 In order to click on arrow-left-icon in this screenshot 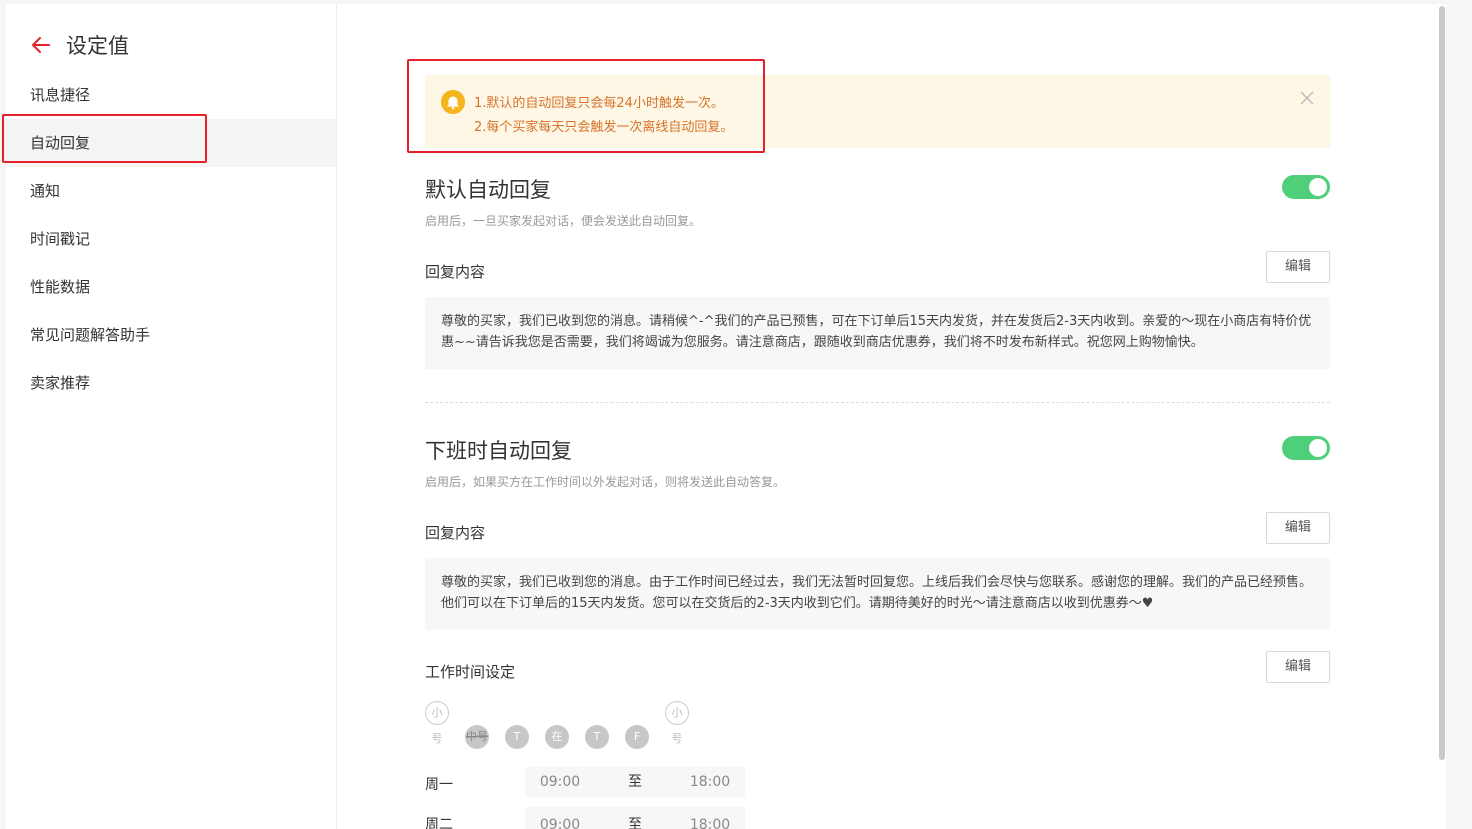, I will do `click(41, 45)`.